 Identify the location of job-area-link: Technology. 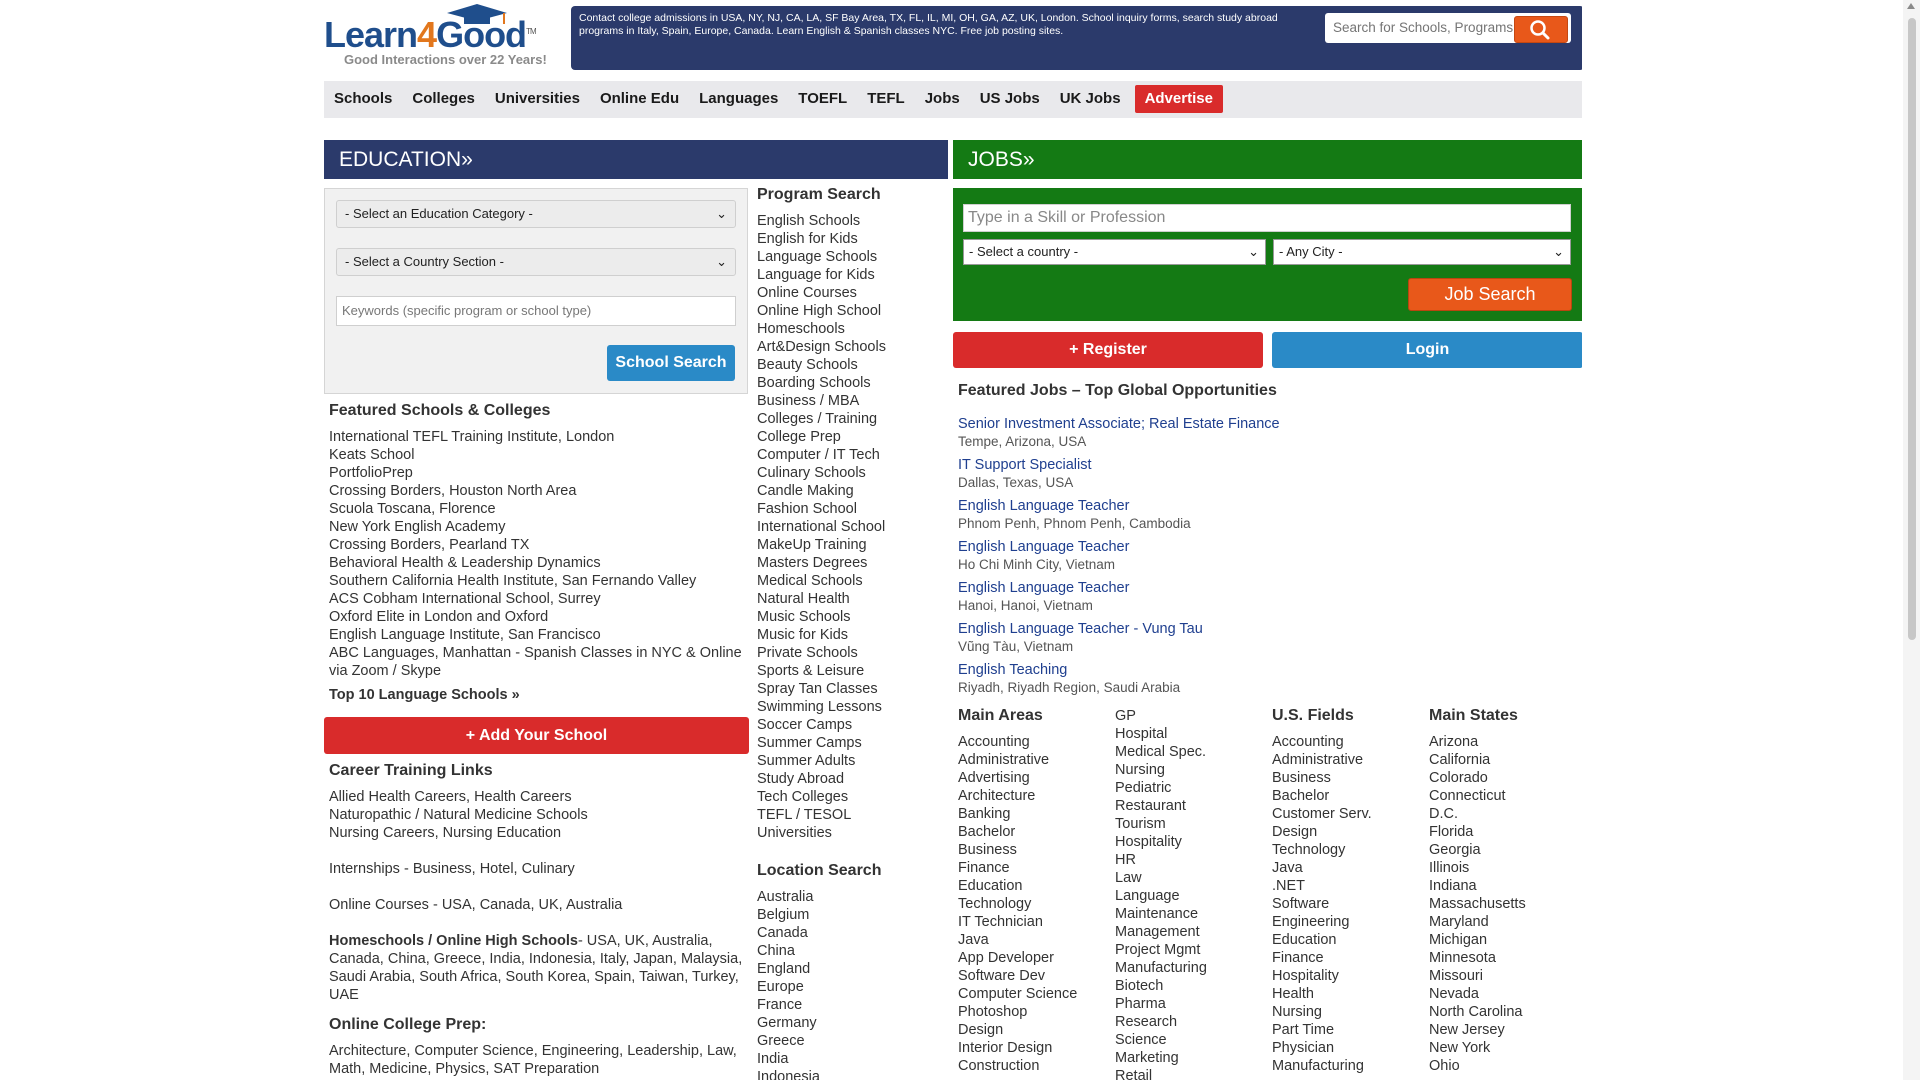
(1033, 904).